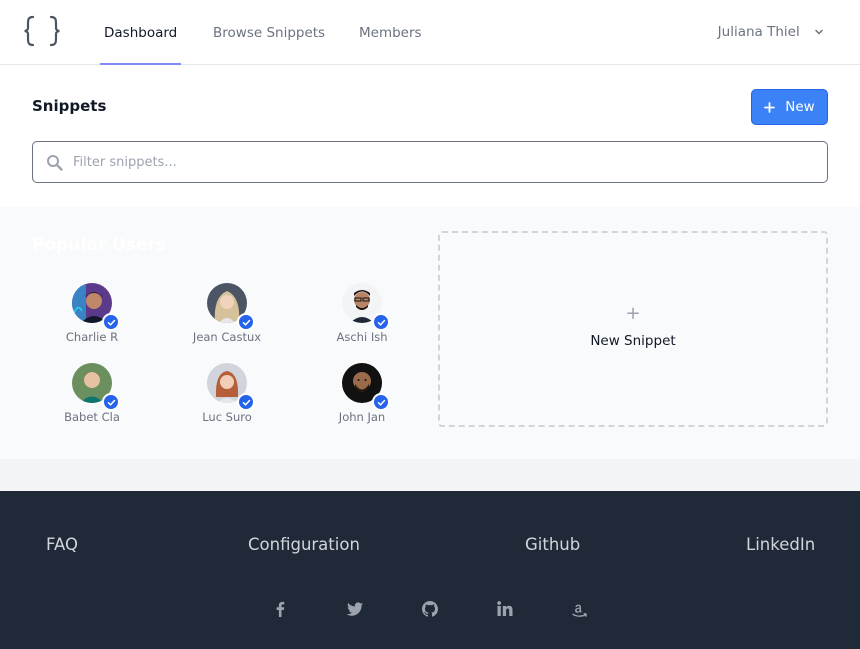 The height and width of the screenshot is (649, 860). I want to click on user-name-label: Jean Castux, so click(227, 337).